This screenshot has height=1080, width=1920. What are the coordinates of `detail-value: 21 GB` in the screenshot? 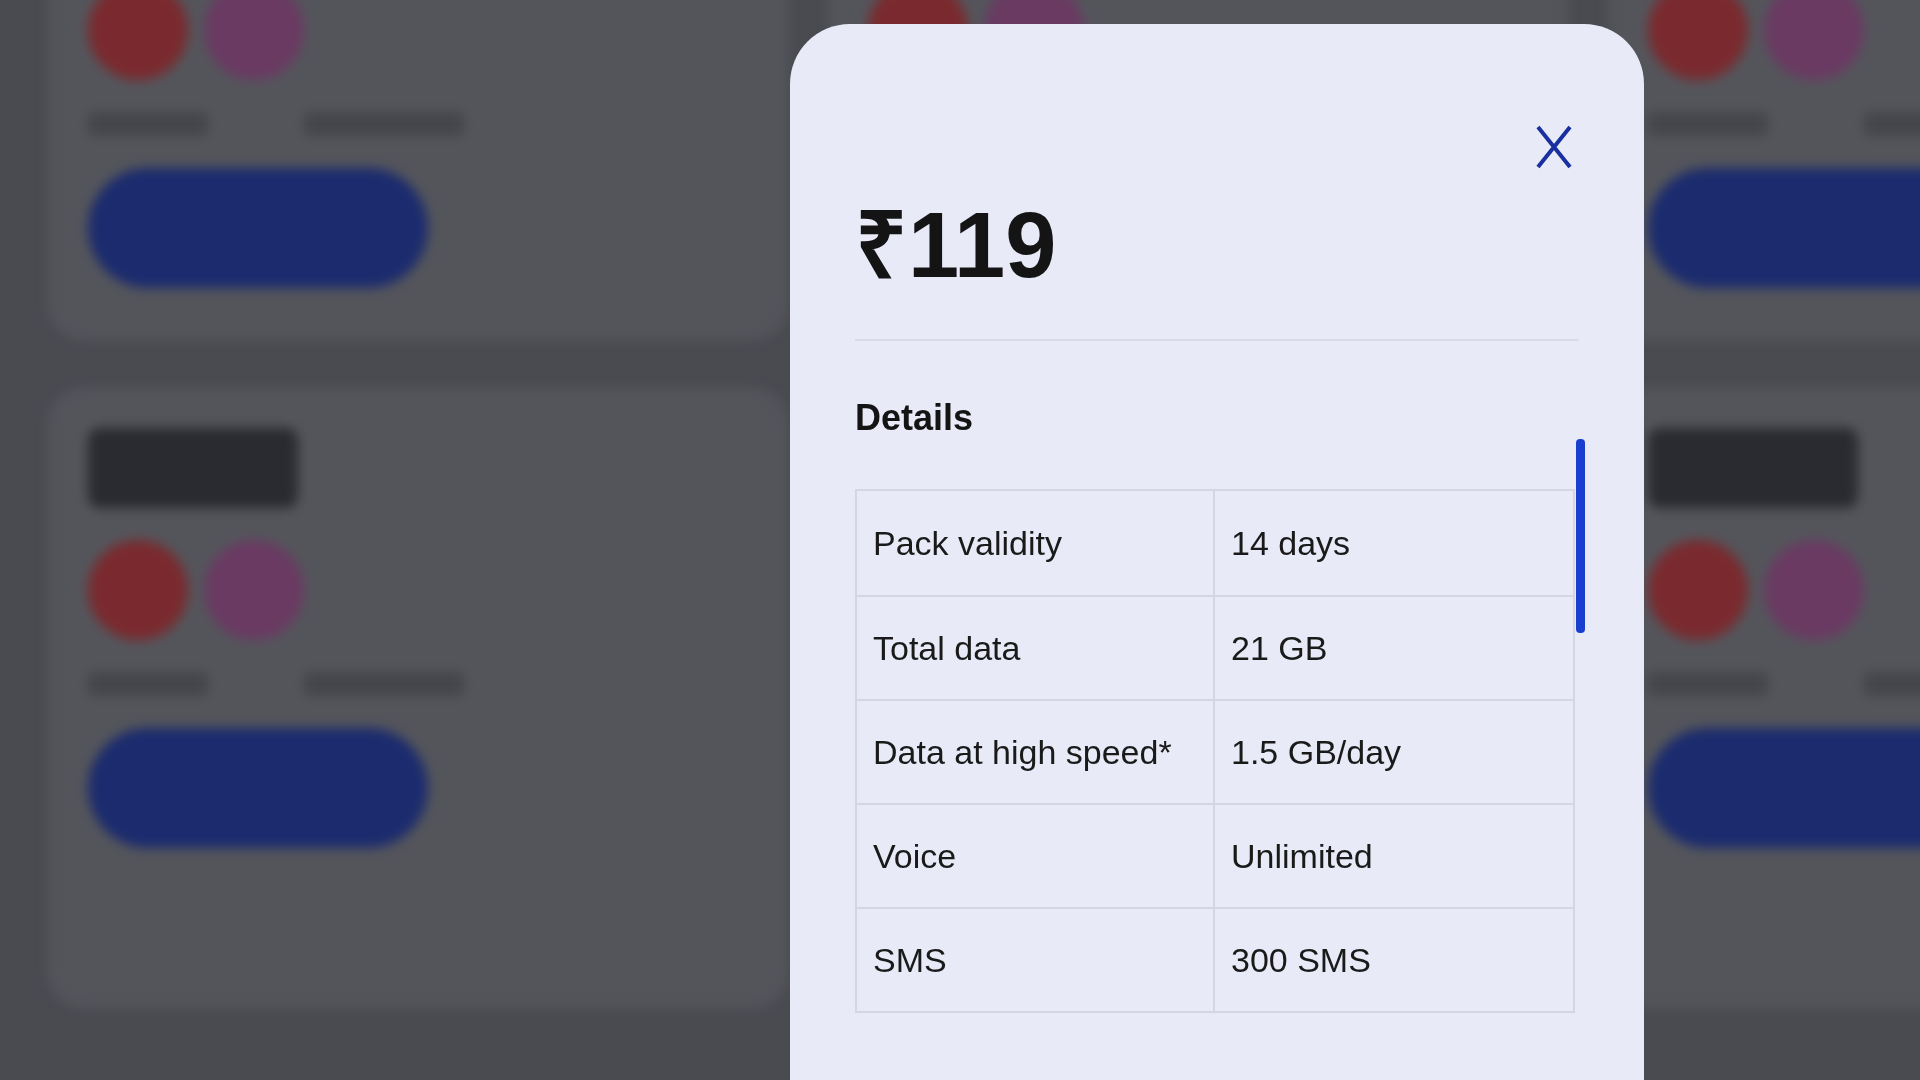 It's located at (1279, 648).